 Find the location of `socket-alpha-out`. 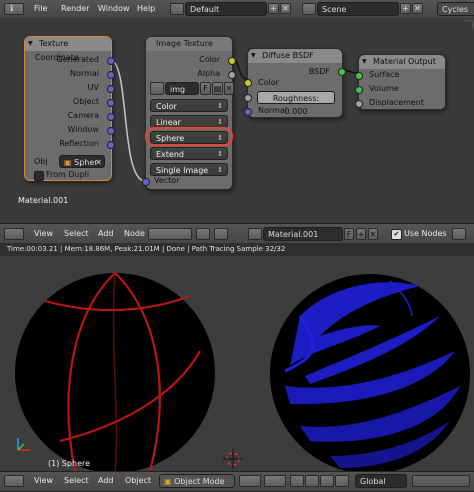

socket-alpha-out is located at coordinates (232, 75).